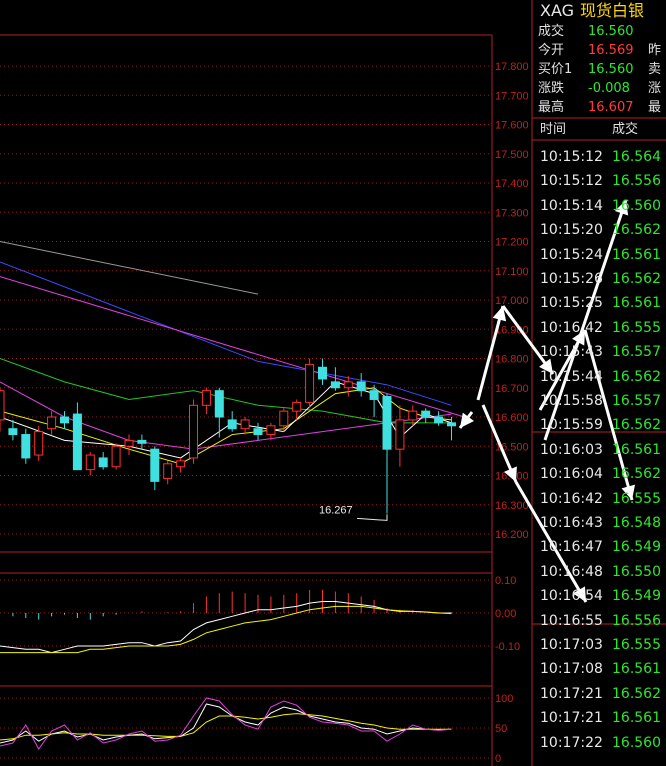  What do you see at coordinates (611, 31) in the screenshot?
I see `quote-value: 16.560` at bounding box center [611, 31].